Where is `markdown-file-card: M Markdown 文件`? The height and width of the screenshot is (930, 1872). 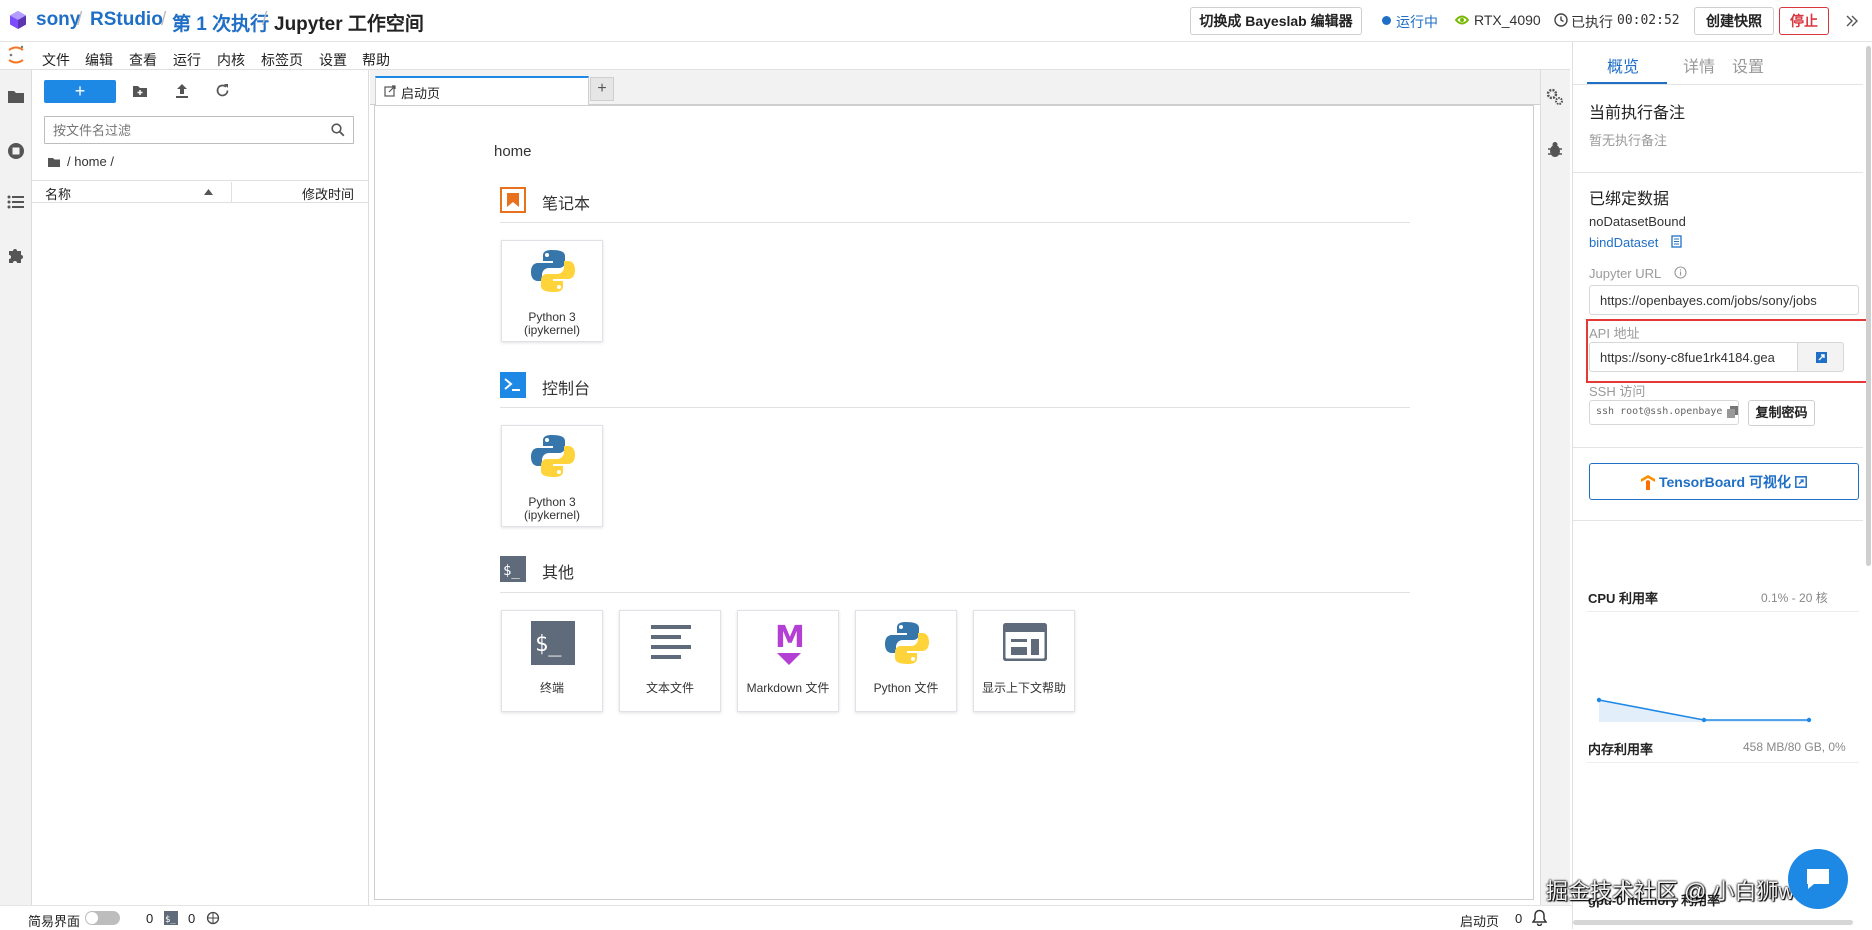
markdown-file-card: M Markdown 文件 is located at coordinates (788, 661).